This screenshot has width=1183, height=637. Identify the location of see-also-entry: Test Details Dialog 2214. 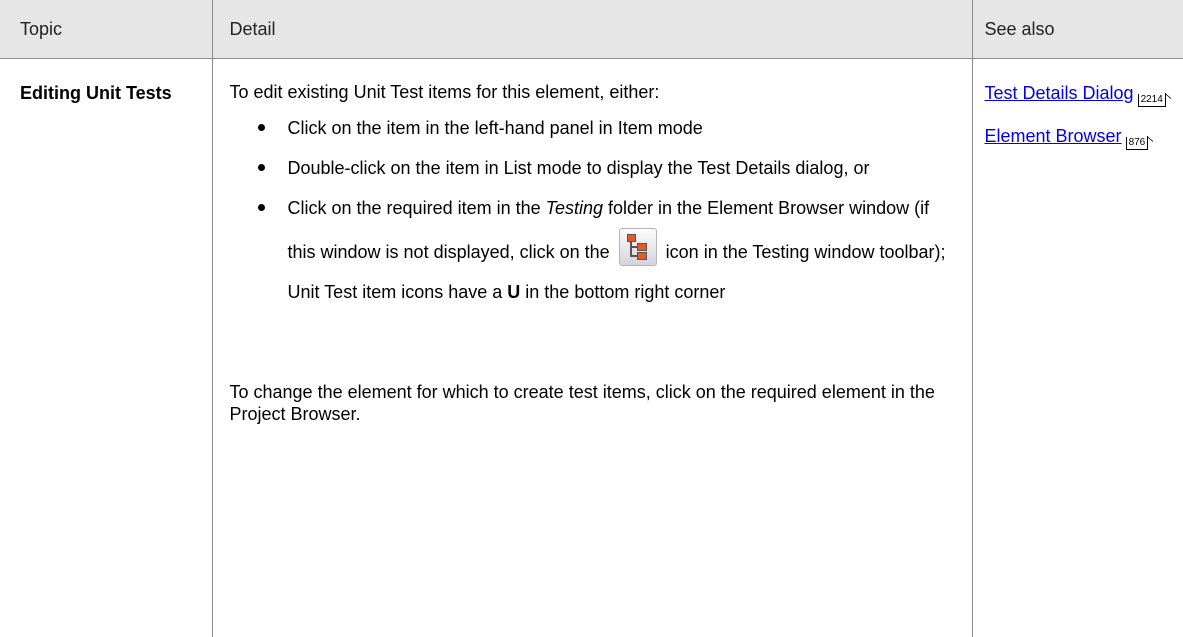
(1079, 94).